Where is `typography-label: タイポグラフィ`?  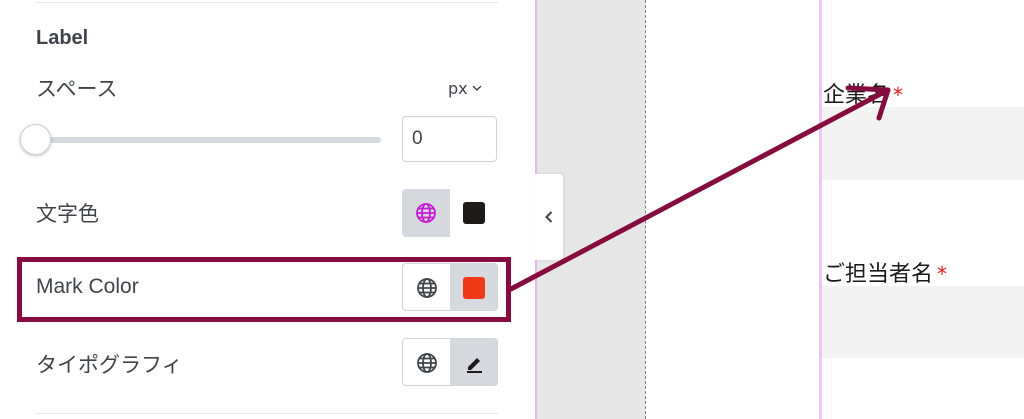 typography-label: タイポグラフィ is located at coordinates (109, 365).